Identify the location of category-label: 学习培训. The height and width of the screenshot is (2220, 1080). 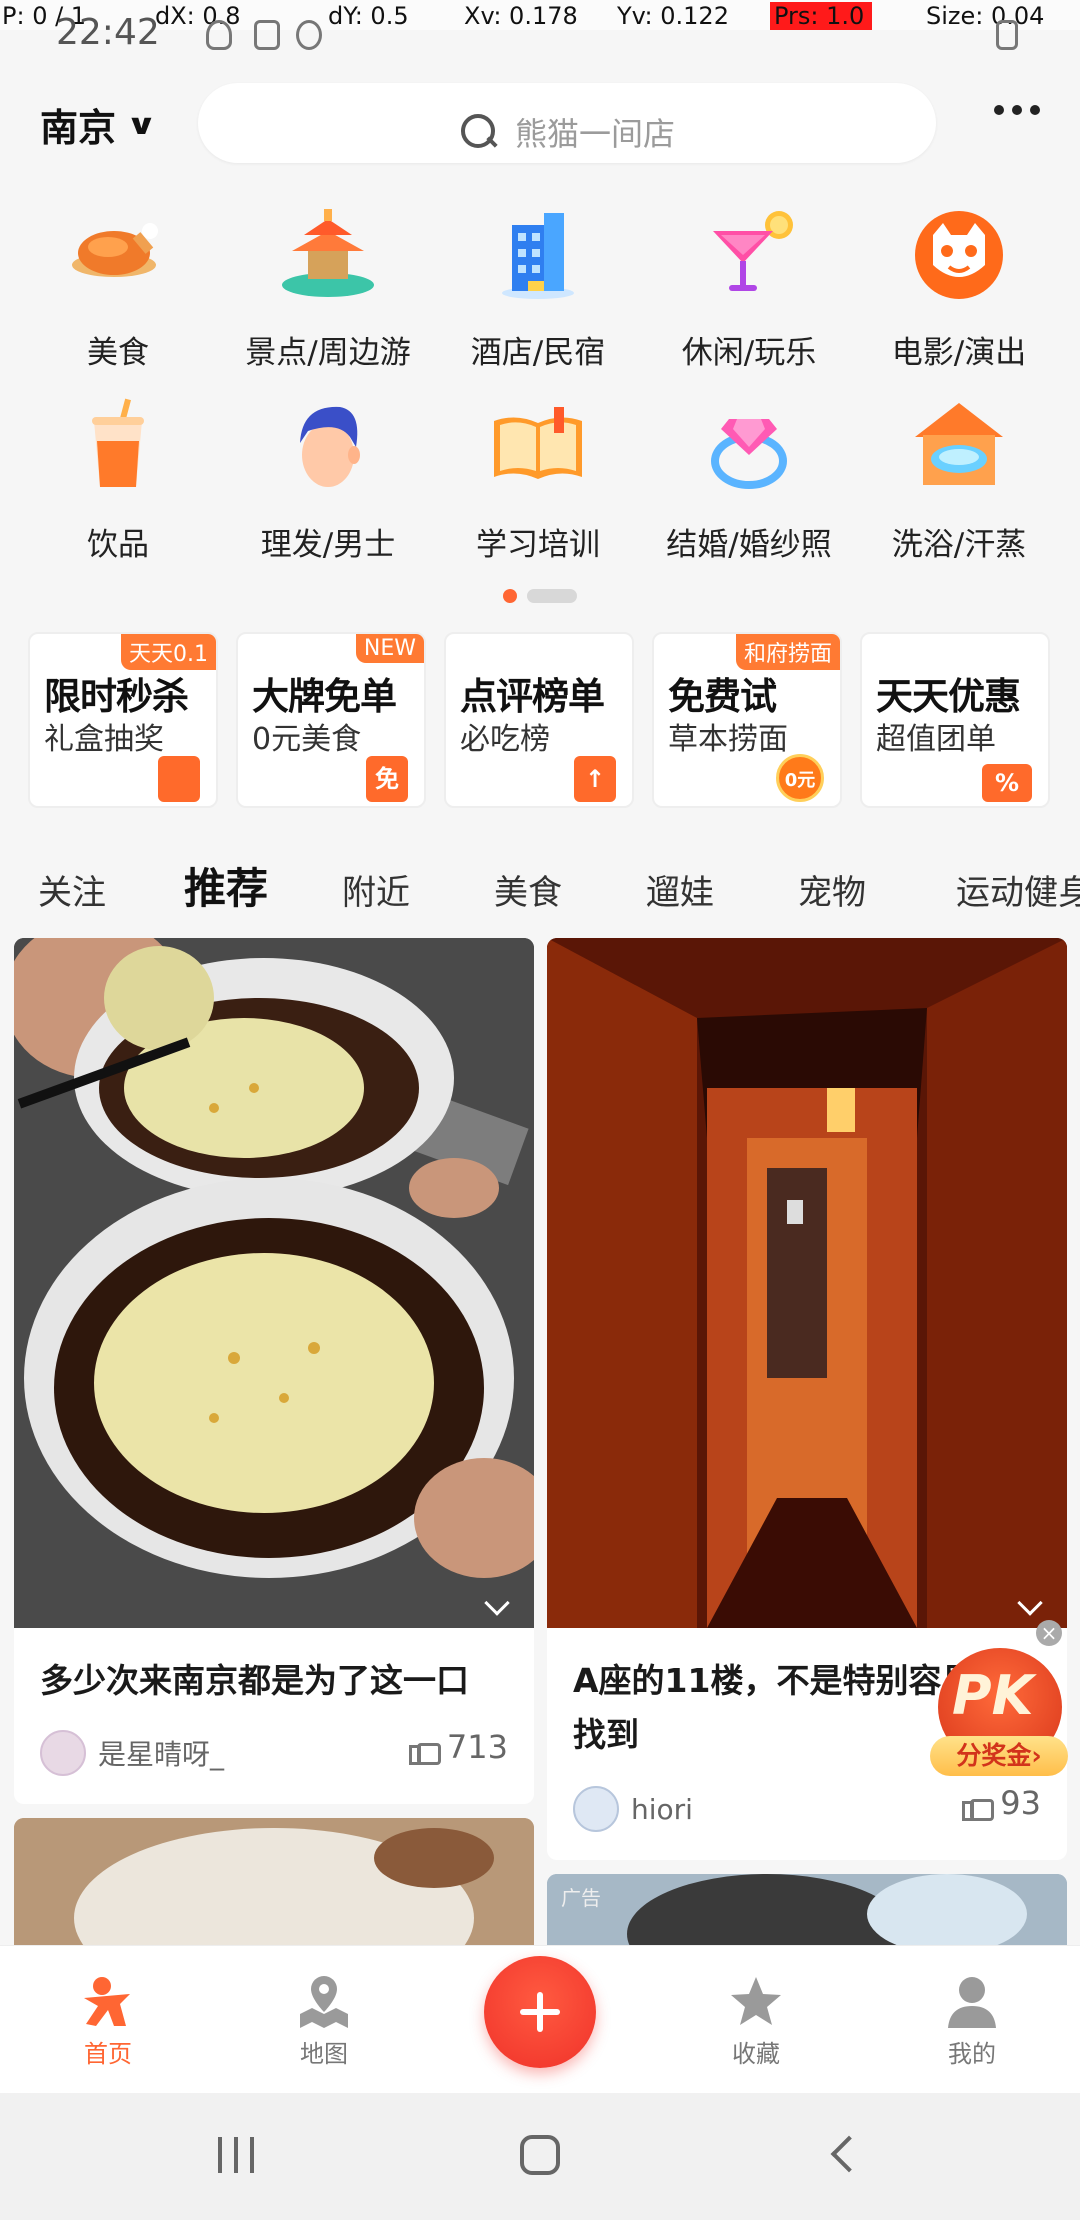
(538, 545).